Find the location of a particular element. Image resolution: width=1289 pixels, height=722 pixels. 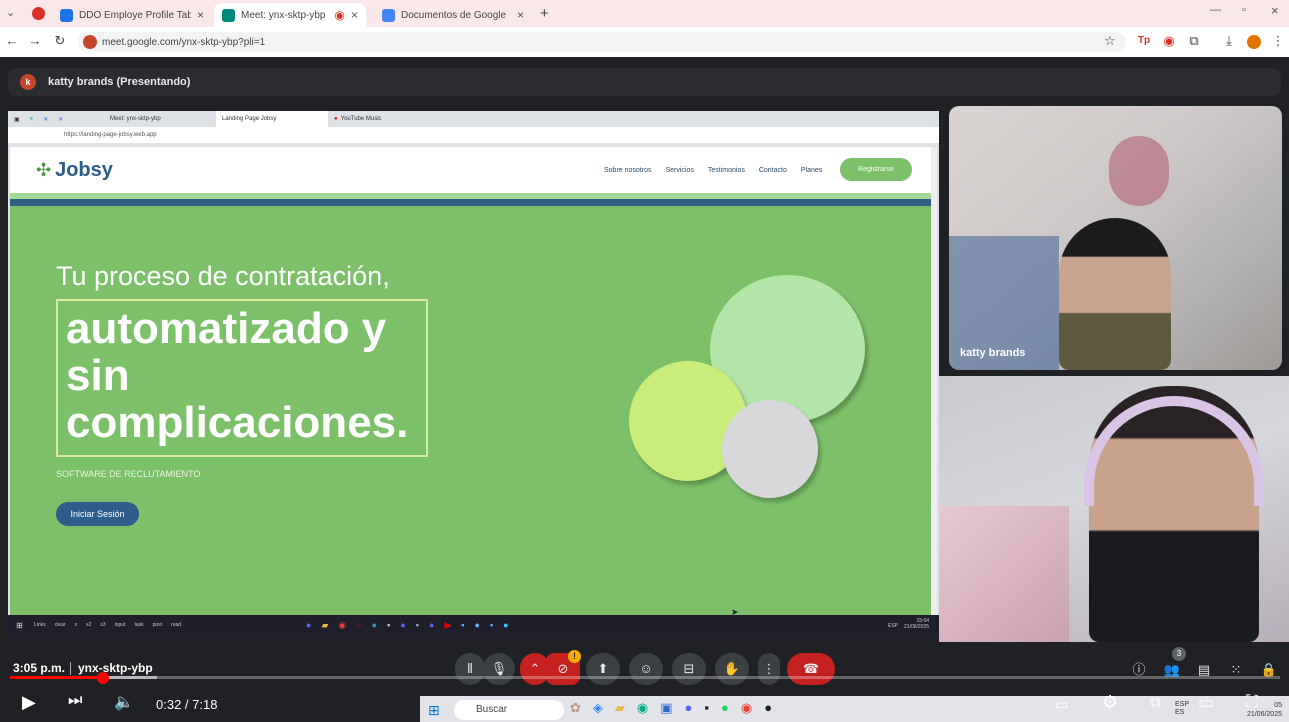

tray-time: 05 is located at coordinates (1278, 705).